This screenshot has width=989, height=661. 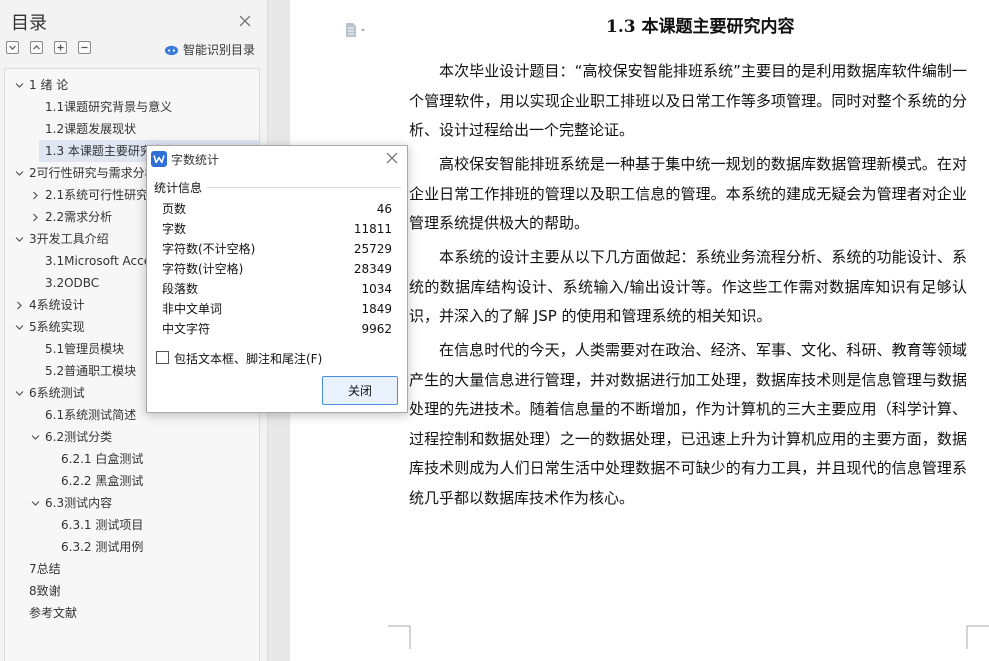 I want to click on toc-item: 1.2课题发展现状, so click(x=132, y=129).